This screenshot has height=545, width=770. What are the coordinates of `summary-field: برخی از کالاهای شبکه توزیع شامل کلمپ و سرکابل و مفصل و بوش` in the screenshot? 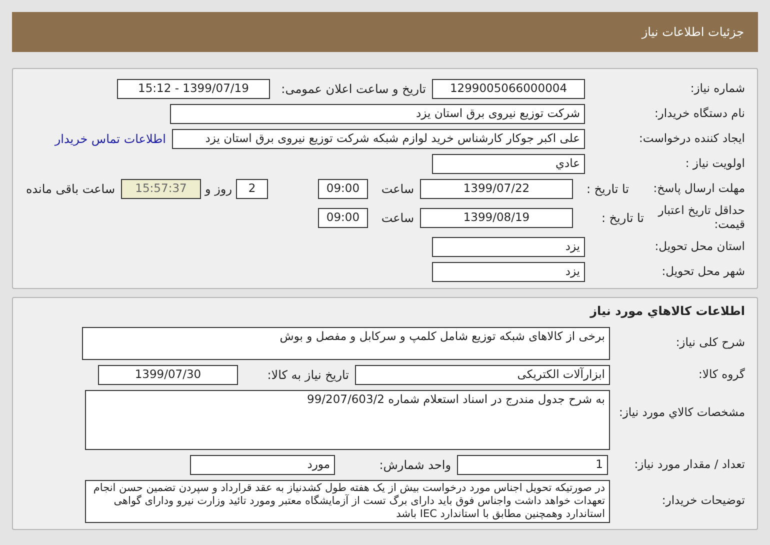 It's located at (346, 343).